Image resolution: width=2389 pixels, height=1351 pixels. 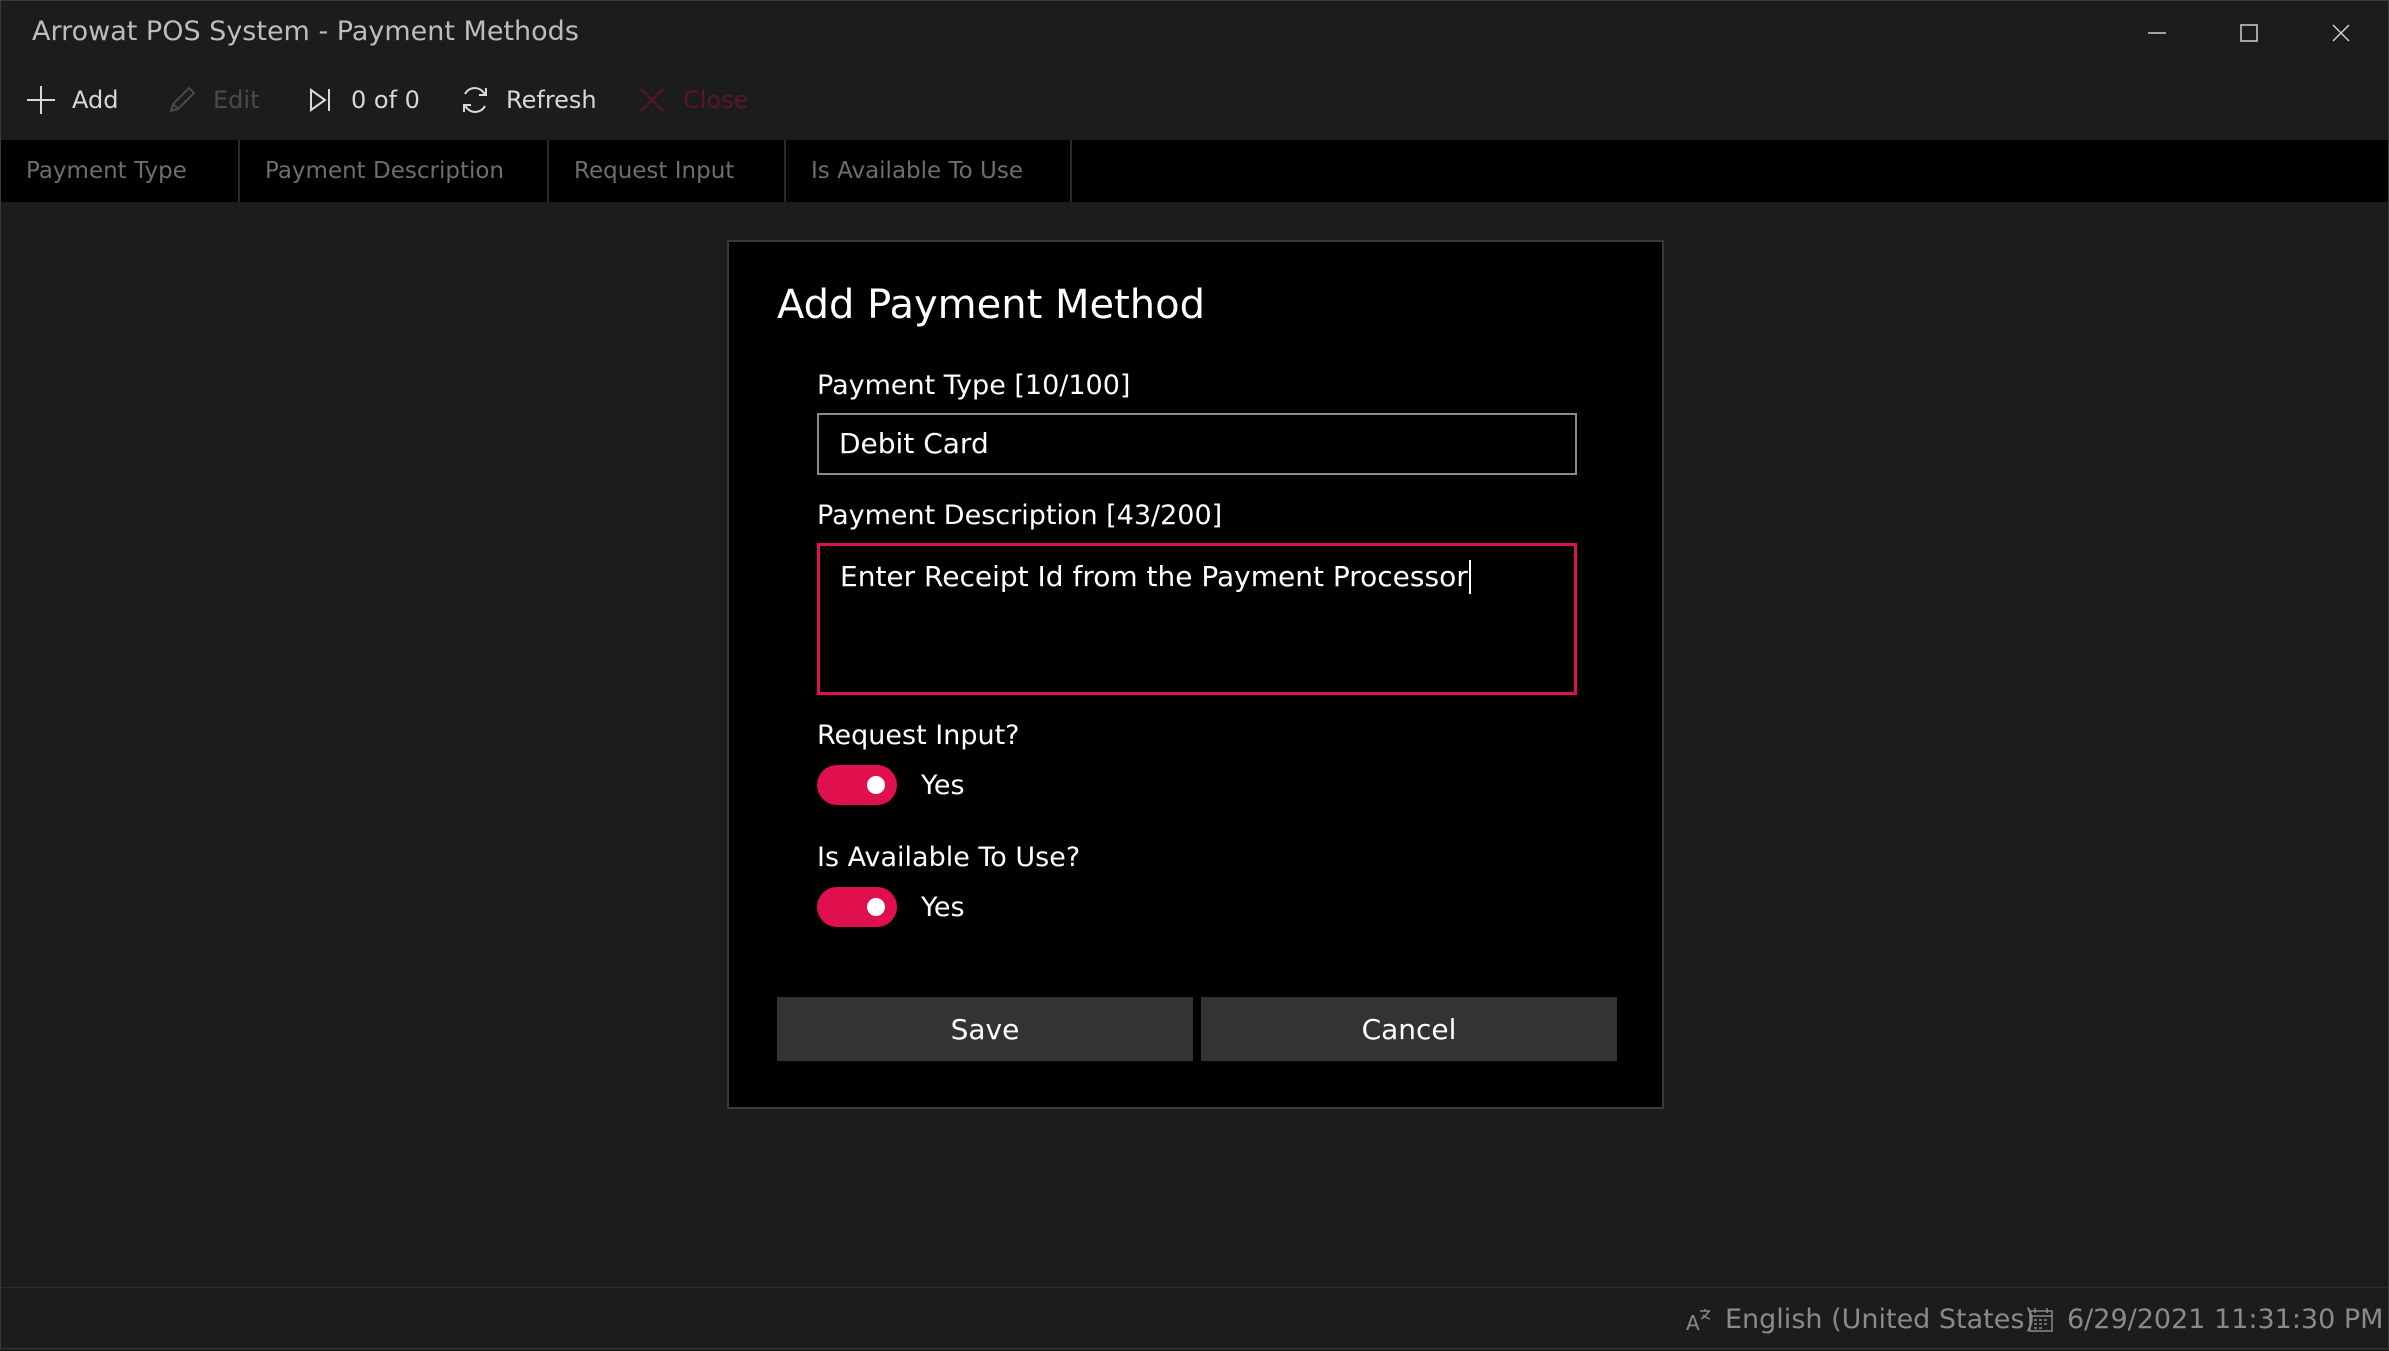 I want to click on payment-type-input: Debit Card, so click(x=1197, y=444).